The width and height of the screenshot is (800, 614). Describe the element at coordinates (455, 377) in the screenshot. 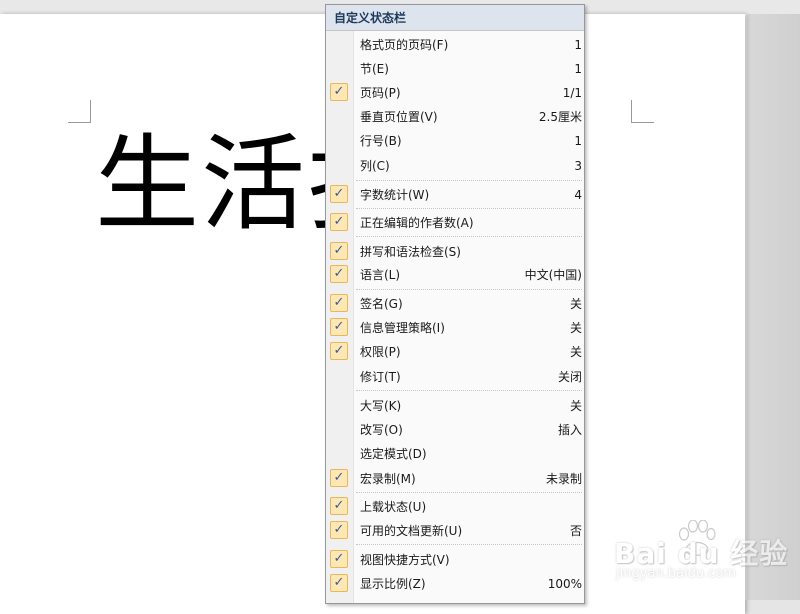

I see `menu-item: 修订(T) 关闭` at that location.